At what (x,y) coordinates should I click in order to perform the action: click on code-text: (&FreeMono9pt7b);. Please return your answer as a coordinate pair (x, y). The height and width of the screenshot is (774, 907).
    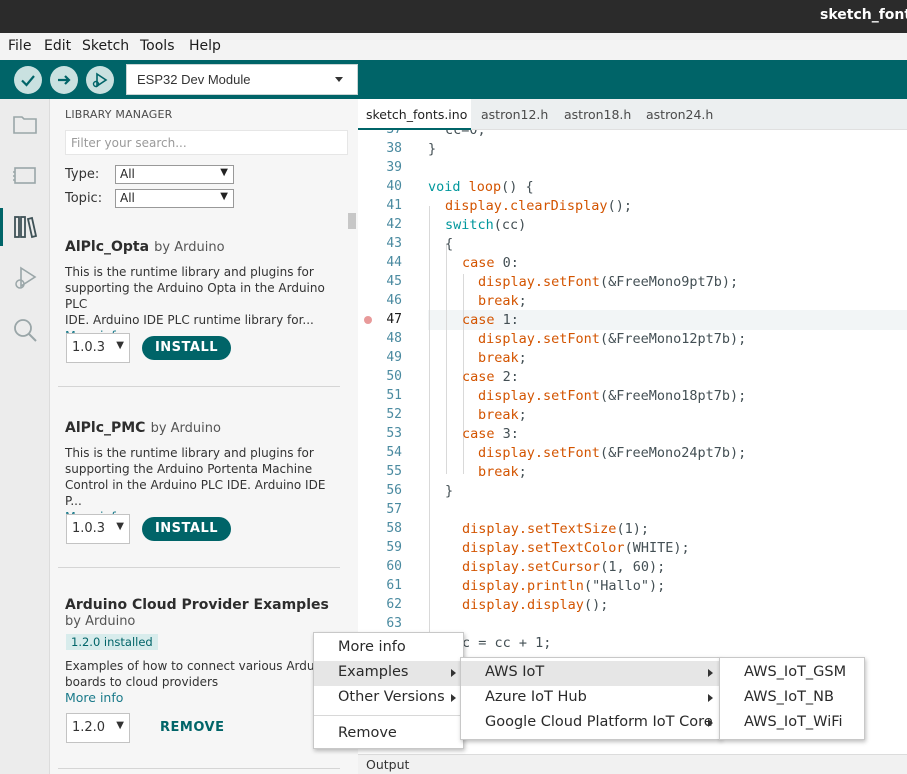
    Looking at the image, I should click on (669, 282).